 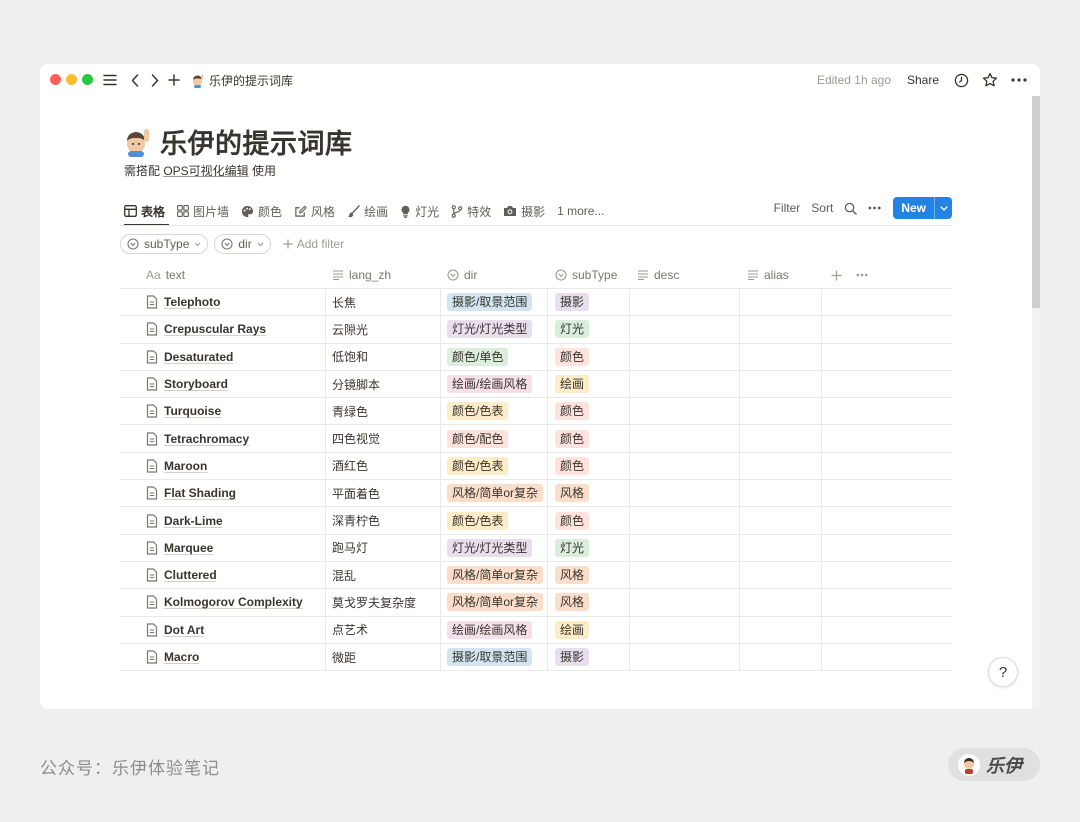 What do you see at coordinates (87, 79) in the screenshot?
I see `maximize-window-button` at bounding box center [87, 79].